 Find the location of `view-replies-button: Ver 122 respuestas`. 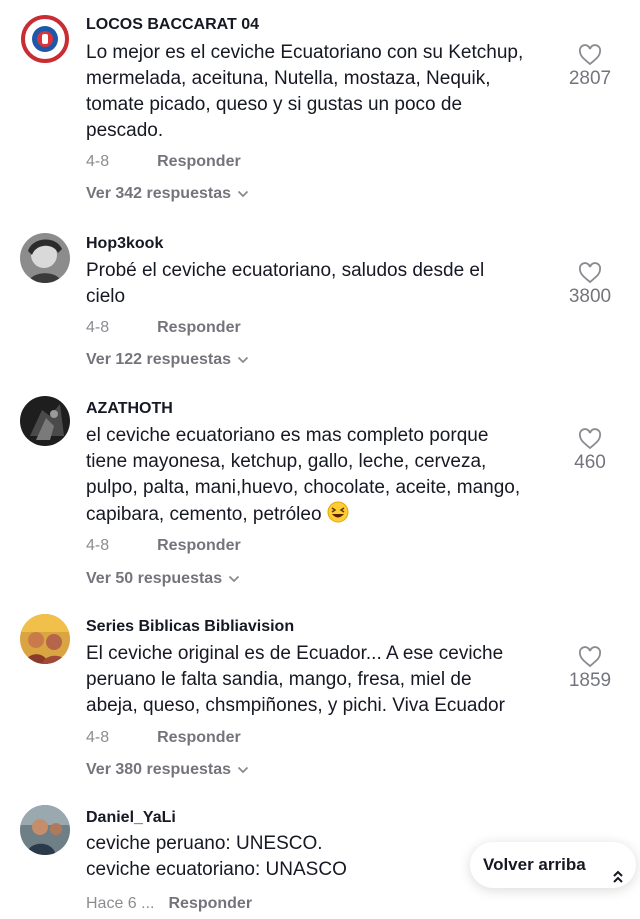

view-replies-button: Ver 122 respuestas is located at coordinates (167, 360).